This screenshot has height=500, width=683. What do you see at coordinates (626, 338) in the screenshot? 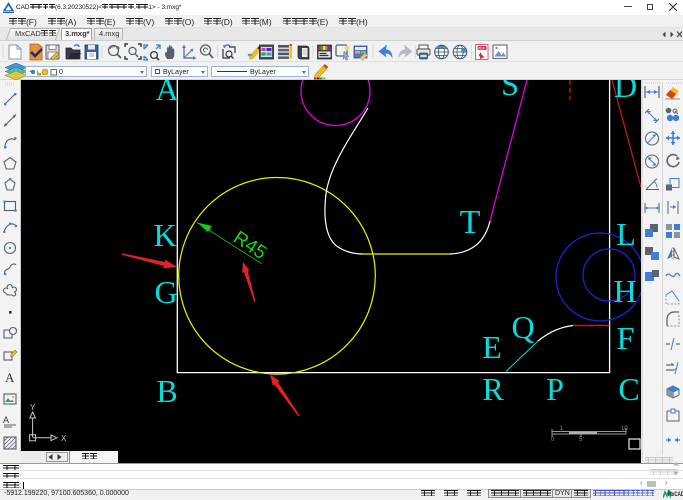
I see `svg-text: F` at bounding box center [626, 338].